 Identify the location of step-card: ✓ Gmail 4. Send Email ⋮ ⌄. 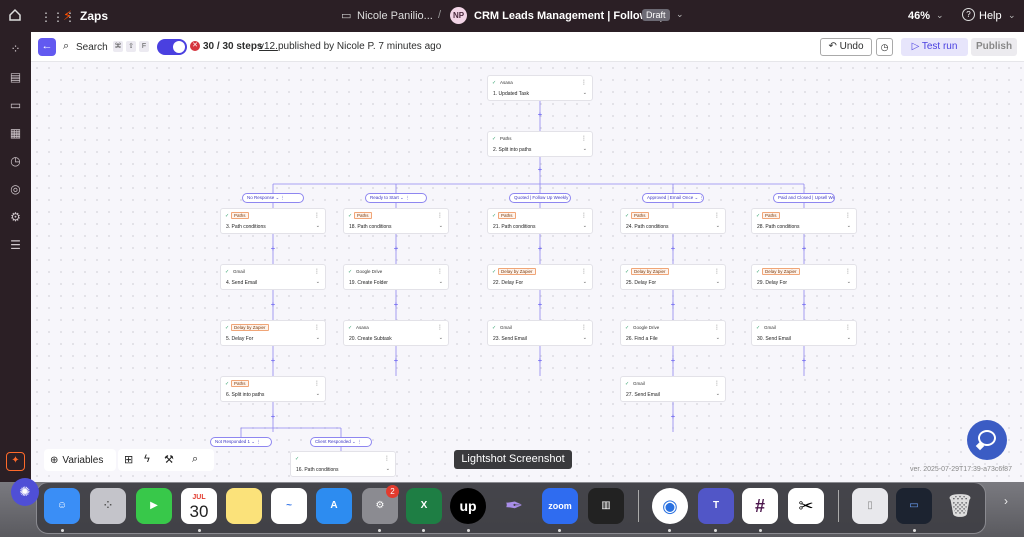
(273, 277).